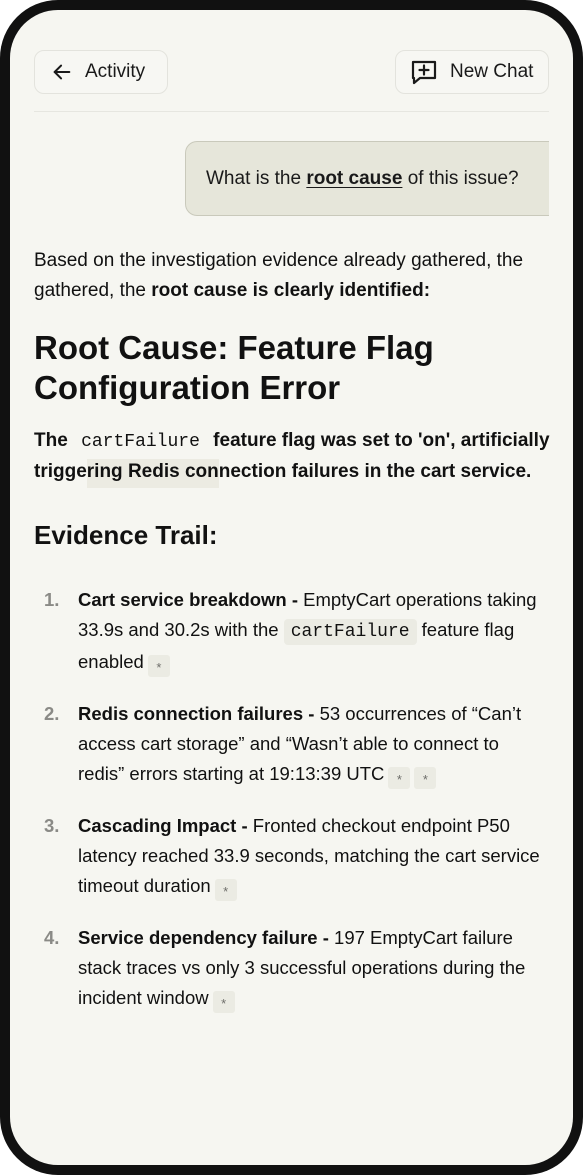 This screenshot has height=1175, width=583. I want to click on summary-highlight: ring Redis con, so click(152, 473).